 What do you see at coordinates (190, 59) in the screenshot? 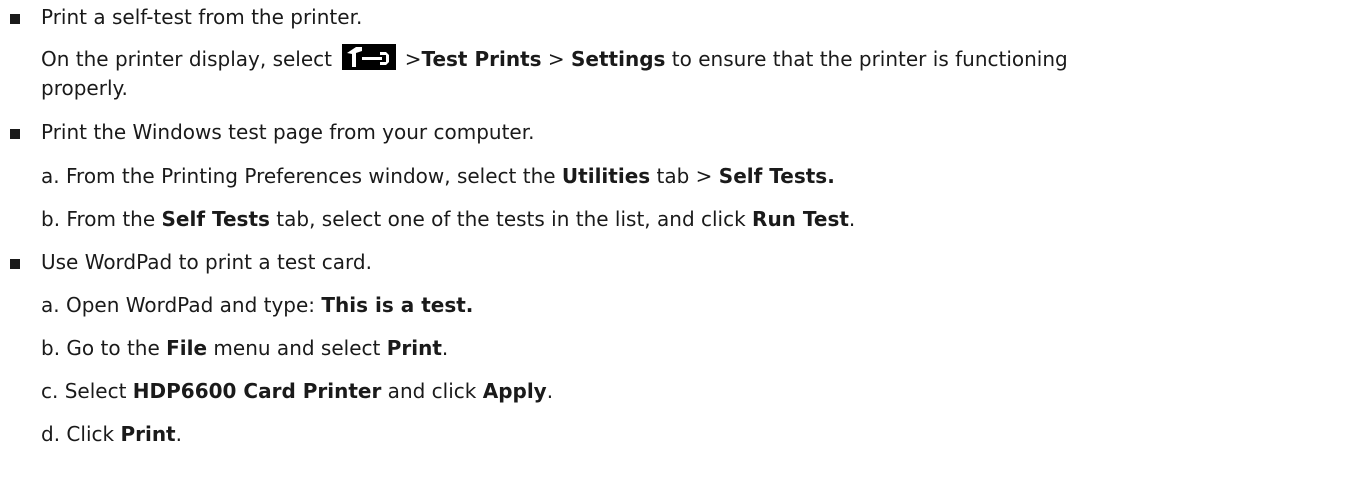
I see `body-prefix: On the printer display, select` at bounding box center [190, 59].